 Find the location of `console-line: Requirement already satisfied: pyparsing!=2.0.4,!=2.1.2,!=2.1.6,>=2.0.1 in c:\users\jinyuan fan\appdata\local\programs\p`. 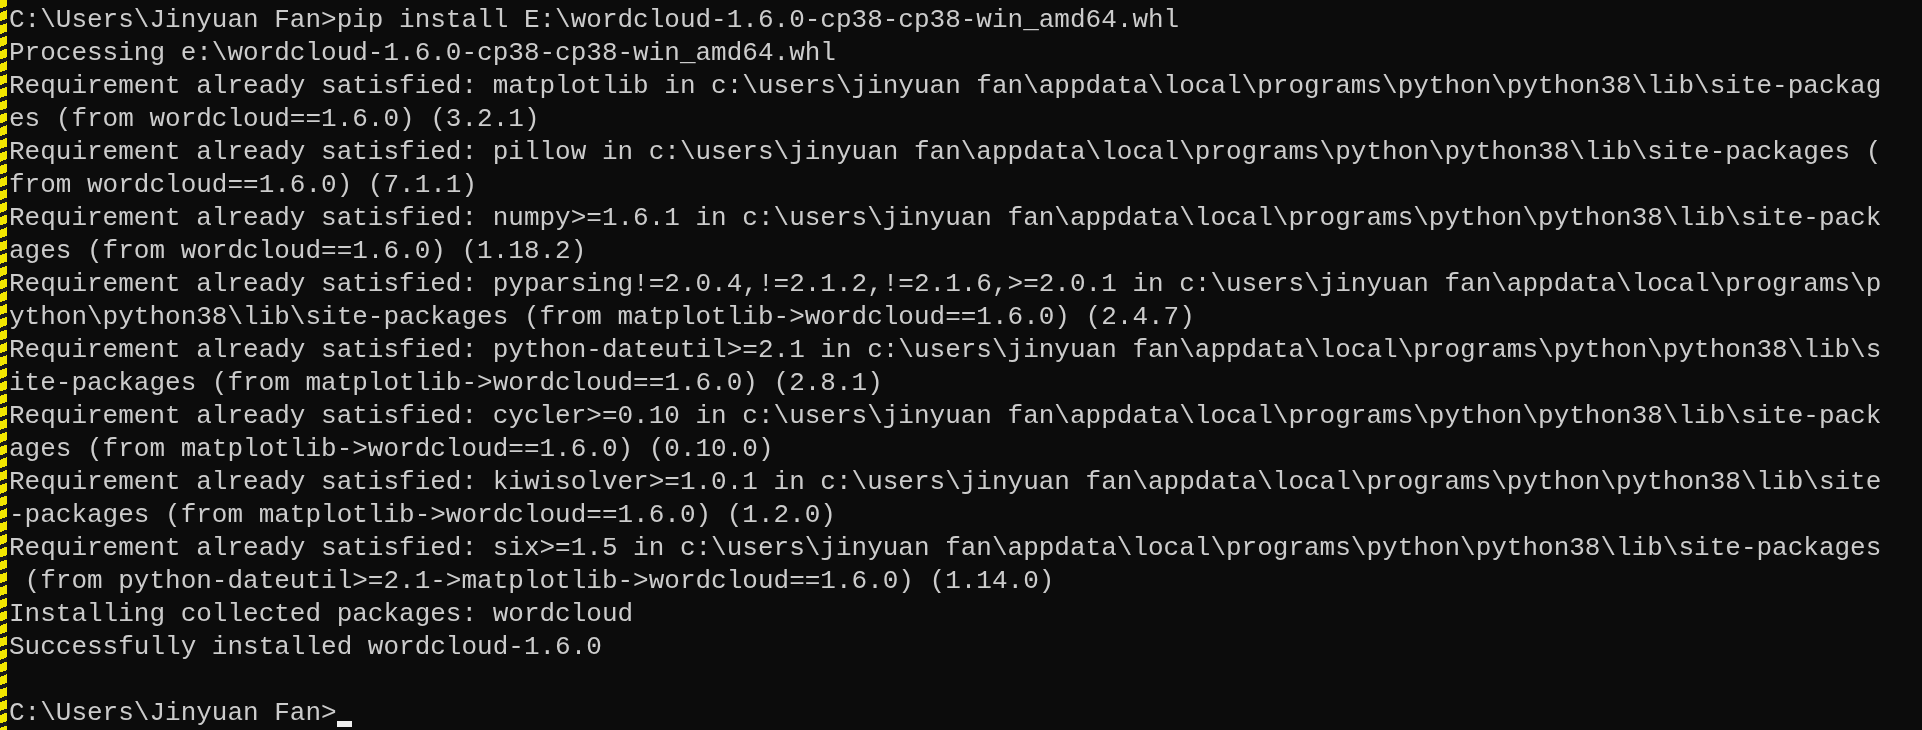

console-line: Requirement already satisfied: pyparsing!=2.0.4,!=2.1.2,!=2.1.6,>=2.0.1 in c:\users\jinyuan fan\appdata\local\programs\p is located at coordinates (945, 284).